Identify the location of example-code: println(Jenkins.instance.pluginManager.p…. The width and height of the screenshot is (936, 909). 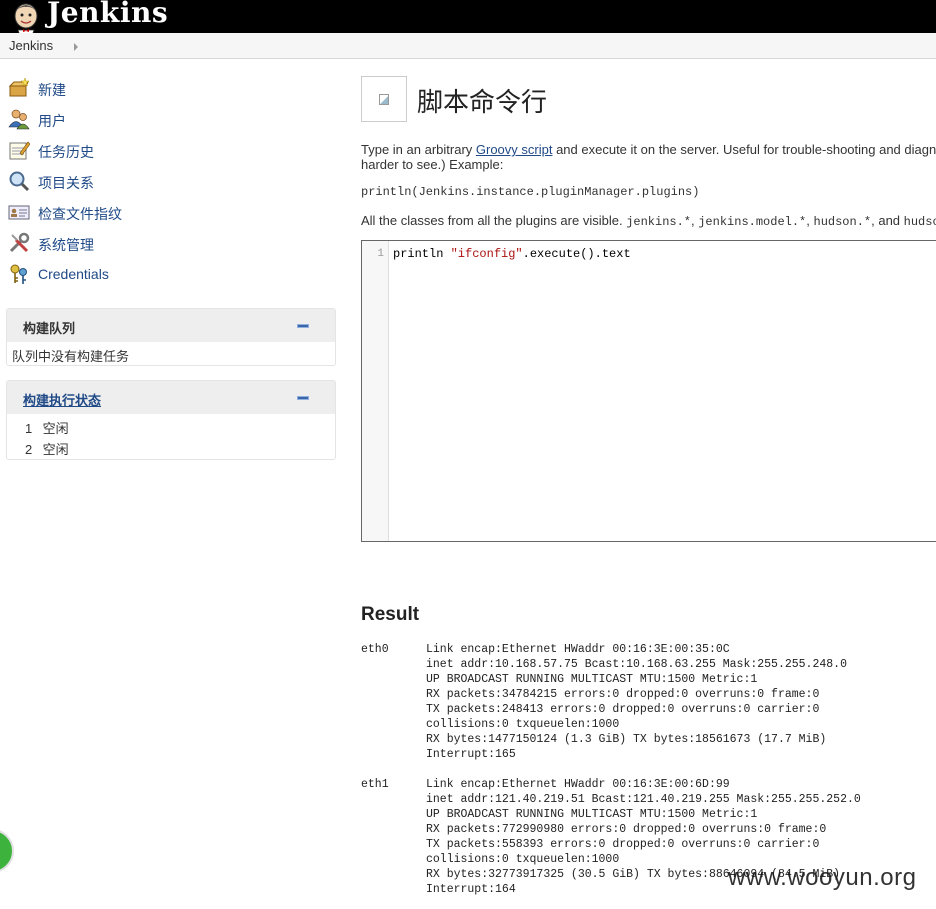
(530, 192).